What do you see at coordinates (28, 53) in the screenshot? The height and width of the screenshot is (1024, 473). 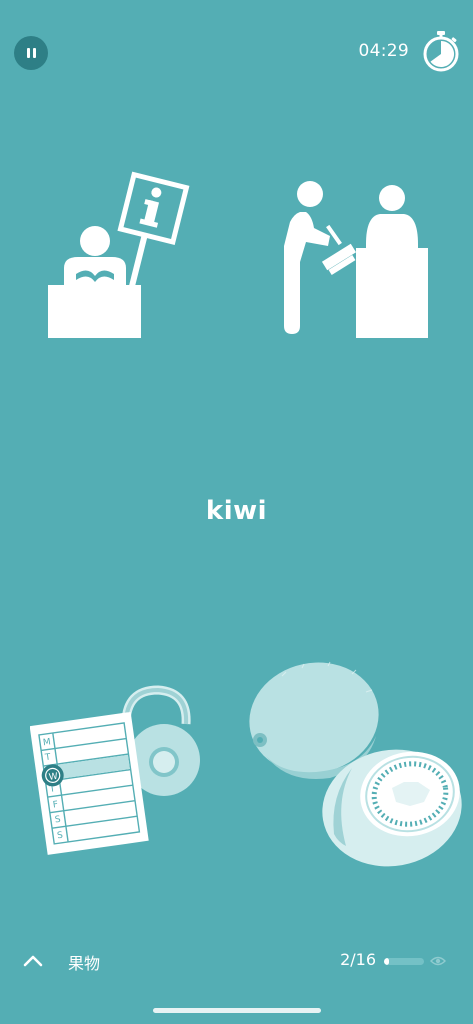 I see `pause-icon` at bounding box center [28, 53].